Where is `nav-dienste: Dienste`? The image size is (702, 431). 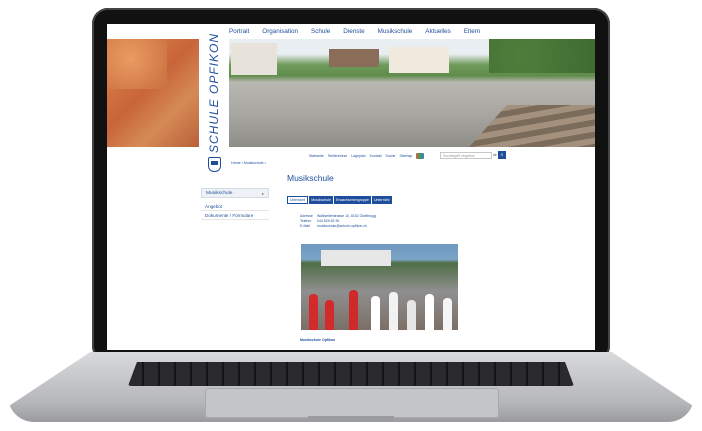
nav-dienste: Dienste is located at coordinates (353, 32).